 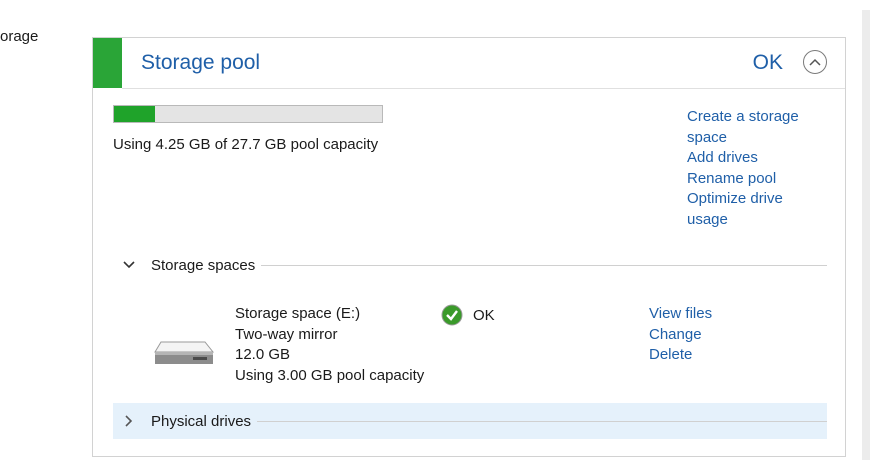 What do you see at coordinates (263, 354) in the screenshot?
I see `storage-space-size: 12.0 GB` at bounding box center [263, 354].